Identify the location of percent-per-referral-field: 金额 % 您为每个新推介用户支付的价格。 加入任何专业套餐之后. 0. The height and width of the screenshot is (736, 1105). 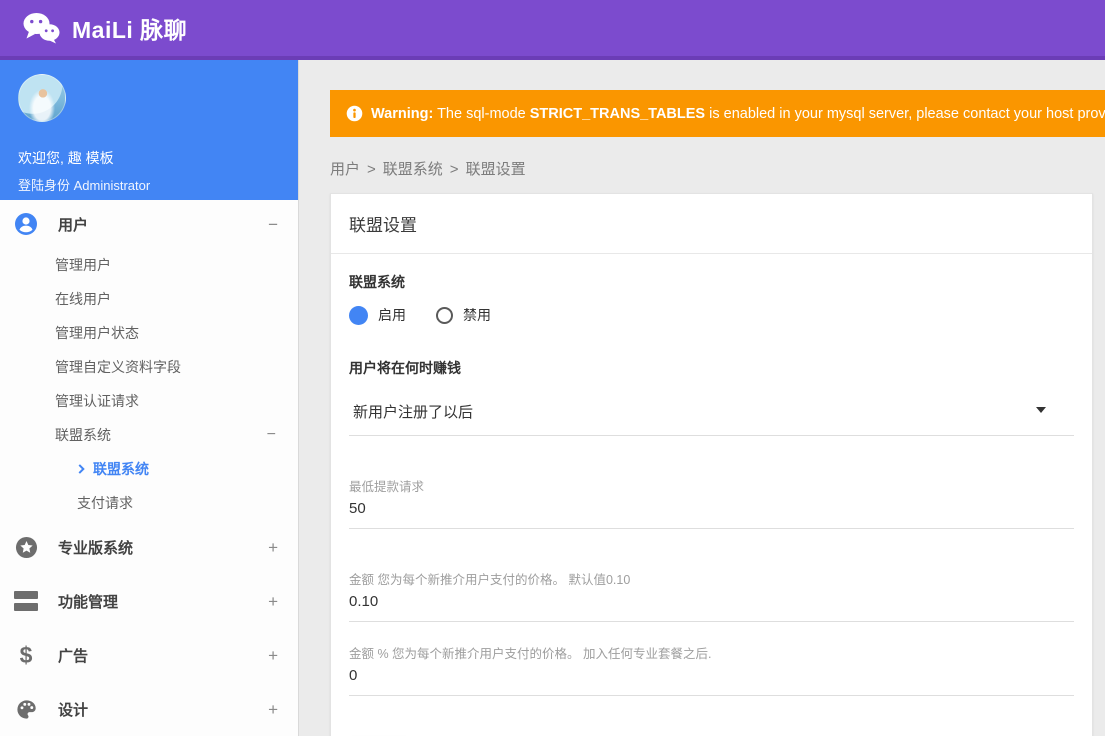
(711, 669).